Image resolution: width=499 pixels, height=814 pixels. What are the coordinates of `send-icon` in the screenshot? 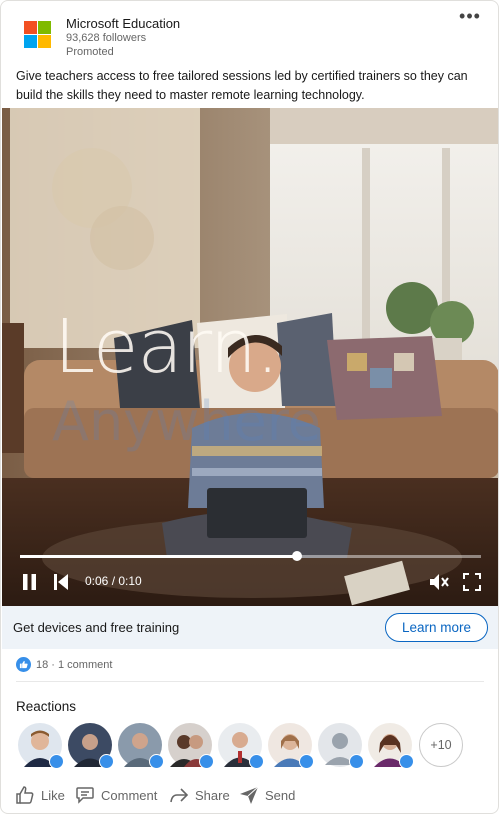 It's located at (249, 795).